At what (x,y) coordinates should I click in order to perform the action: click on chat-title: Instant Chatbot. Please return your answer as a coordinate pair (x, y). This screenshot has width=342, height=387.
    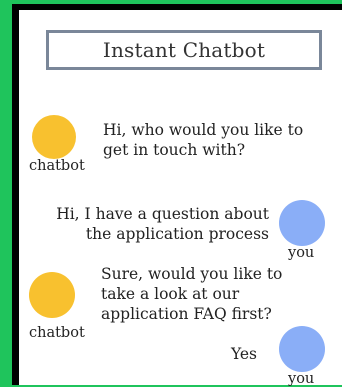
    Looking at the image, I should click on (184, 50).